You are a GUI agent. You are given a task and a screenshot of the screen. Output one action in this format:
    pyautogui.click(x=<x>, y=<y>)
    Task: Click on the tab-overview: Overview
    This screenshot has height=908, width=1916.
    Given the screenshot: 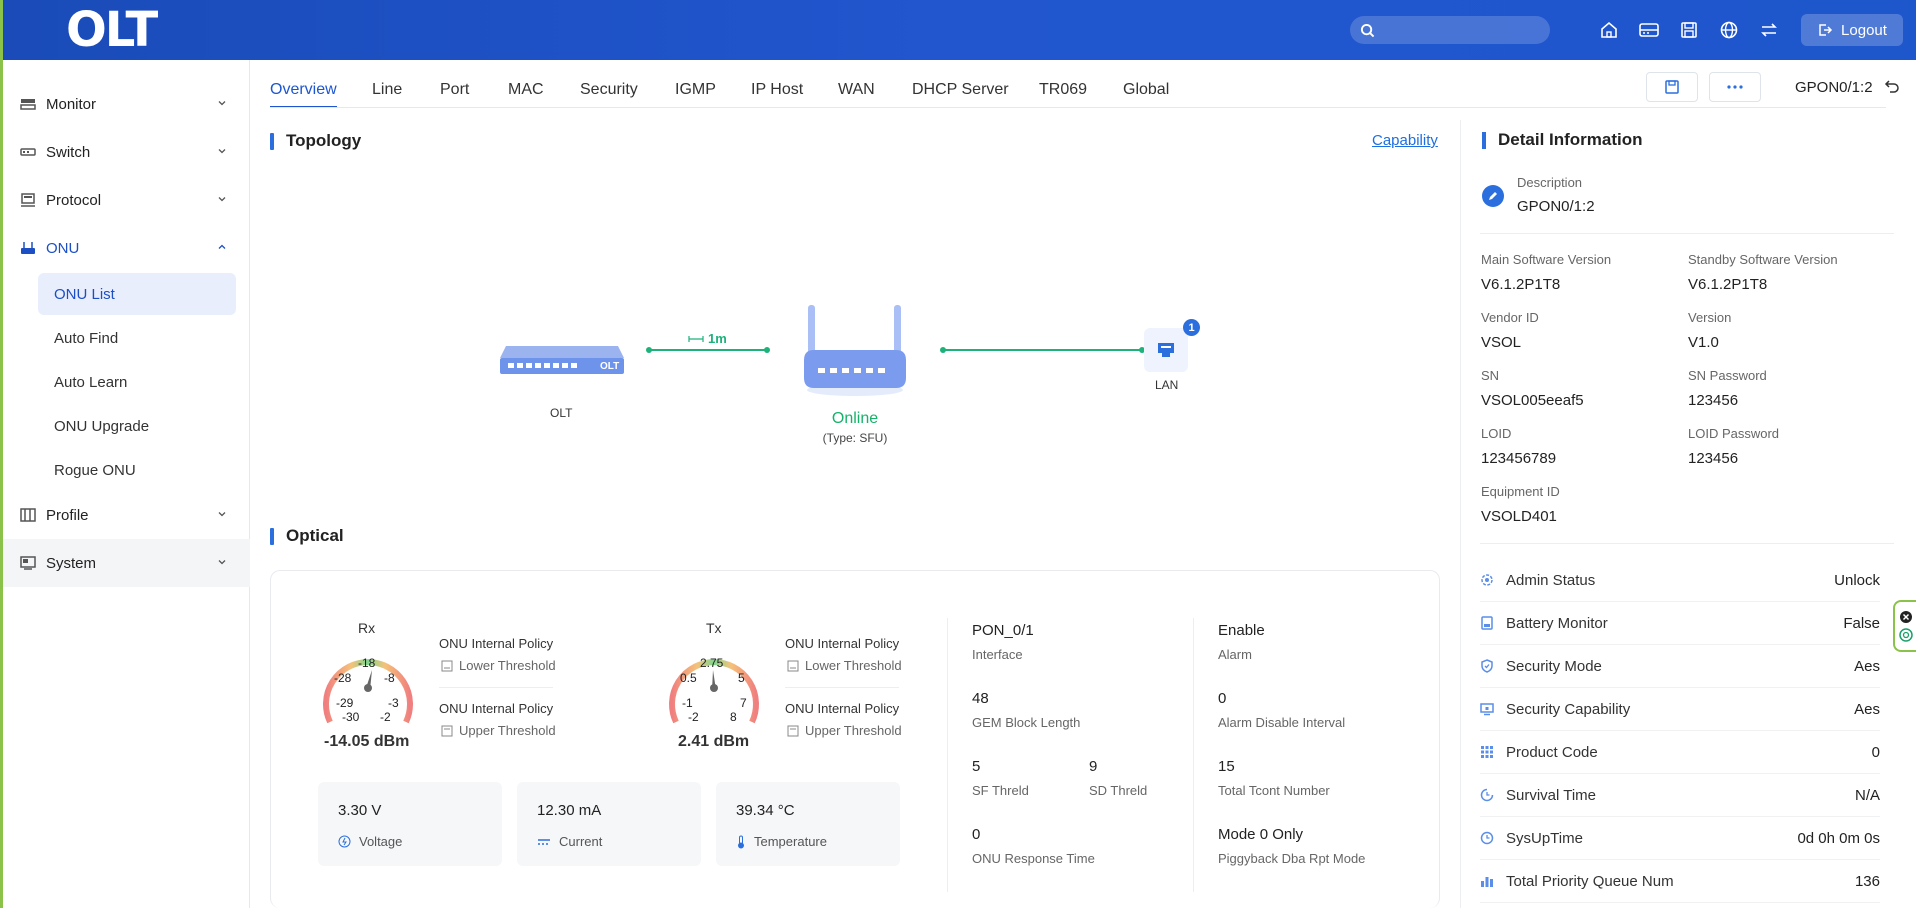 What is the action you would take?
    pyautogui.click(x=303, y=89)
    